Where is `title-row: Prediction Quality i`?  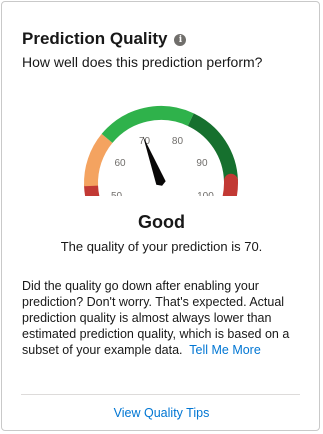
title-row: Prediction Quality i is located at coordinates (104, 39).